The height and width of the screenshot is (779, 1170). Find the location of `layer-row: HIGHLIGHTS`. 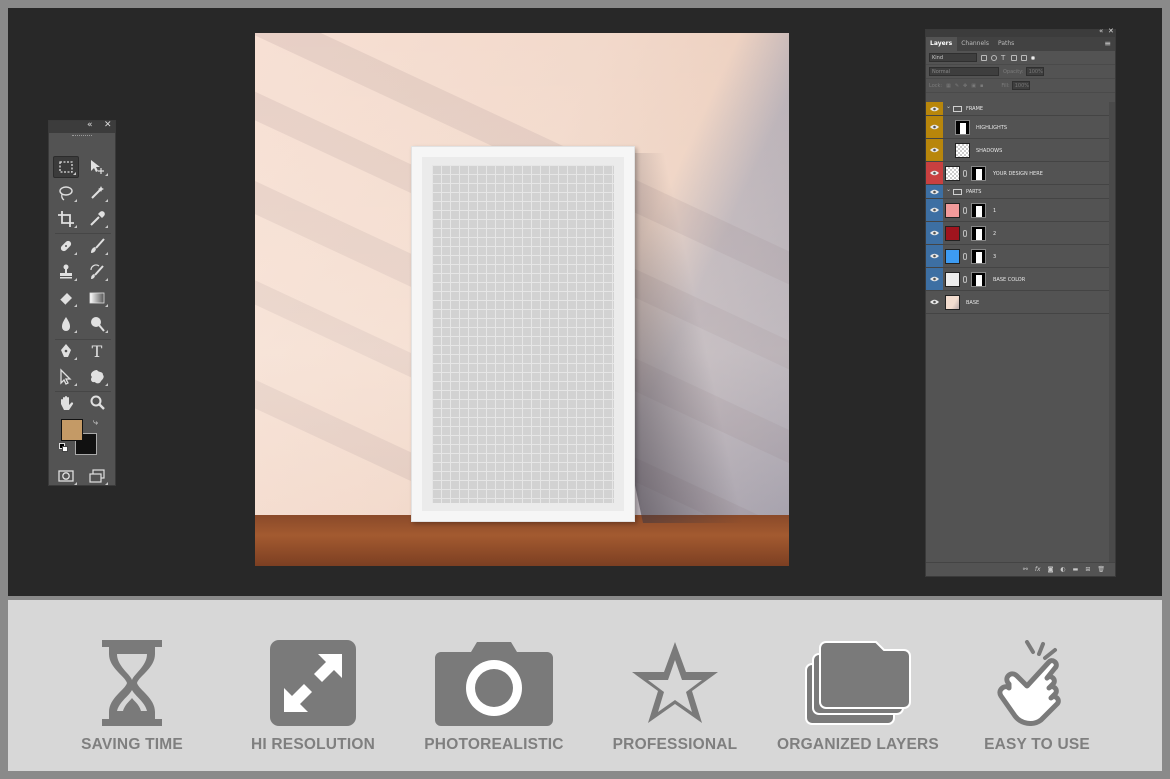

layer-row: HIGHLIGHTS is located at coordinates (1017, 127).